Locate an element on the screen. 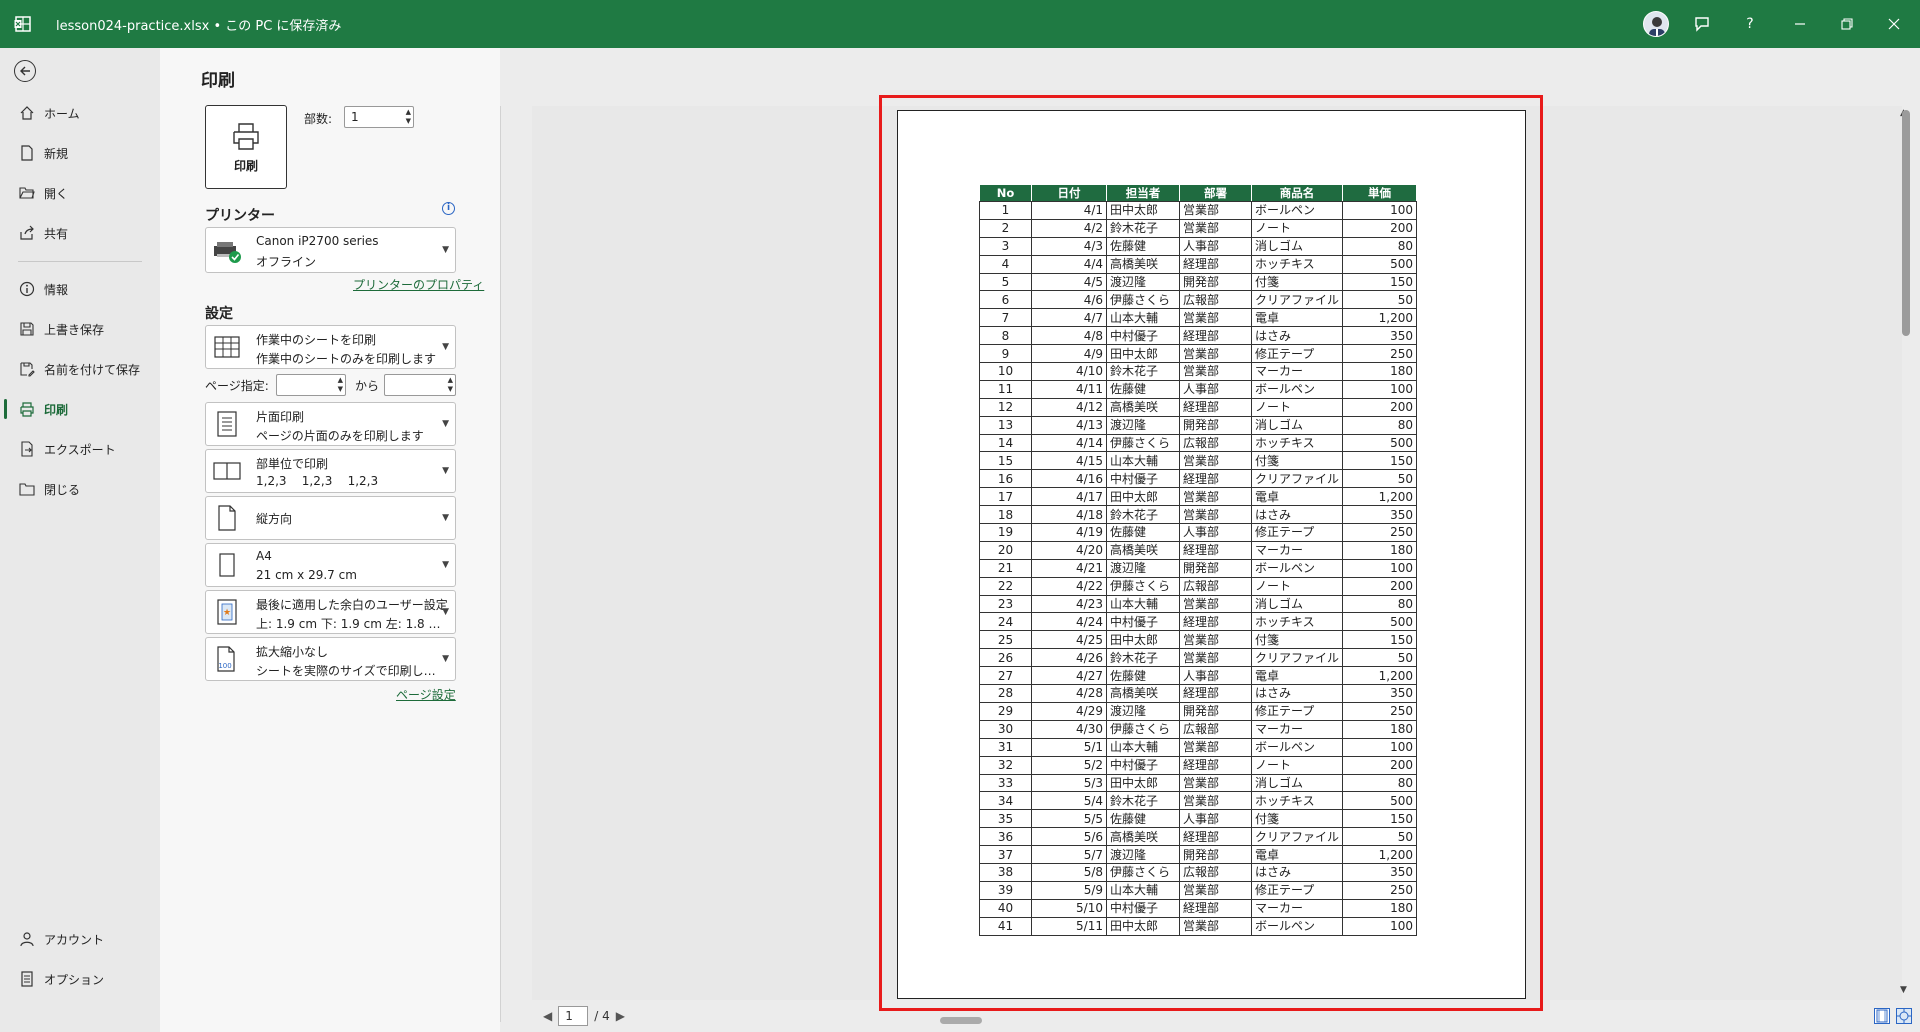 Image resolution: width=1920 pixels, height=1032 pixels. nav-item-save-as: 名前を付けて保存 is located at coordinates (80, 369).